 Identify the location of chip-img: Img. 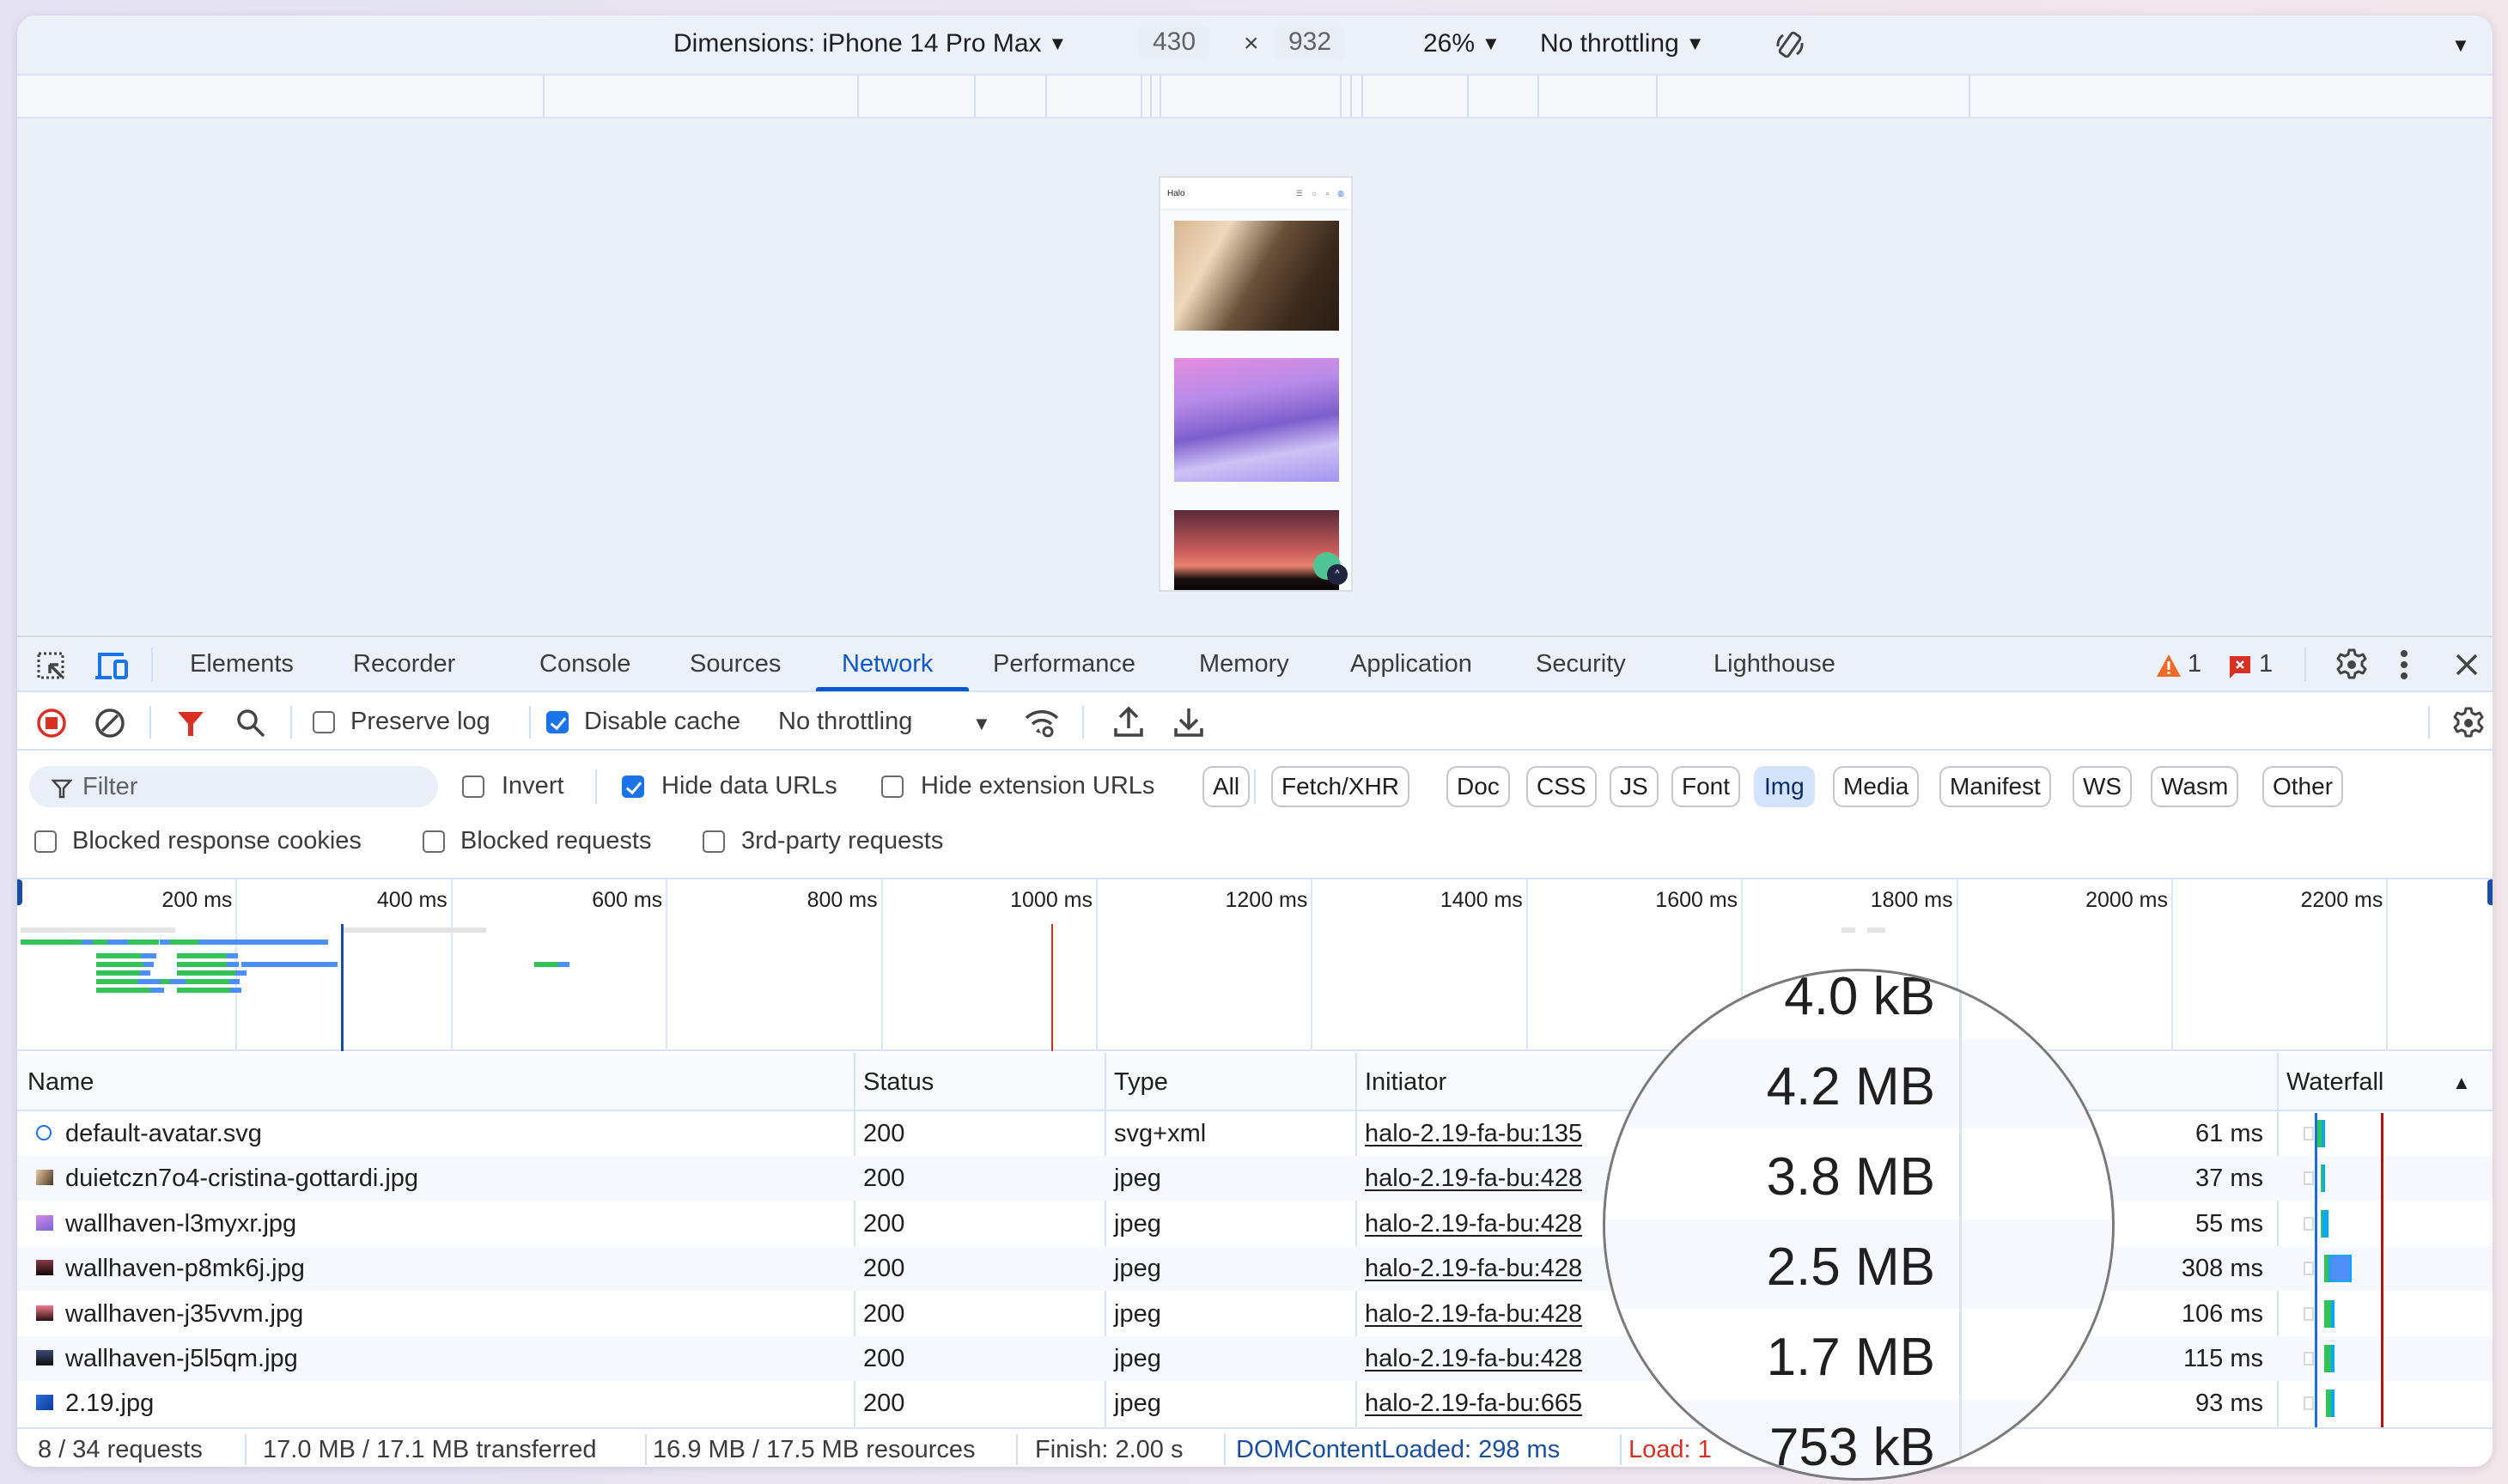
(1784, 786).